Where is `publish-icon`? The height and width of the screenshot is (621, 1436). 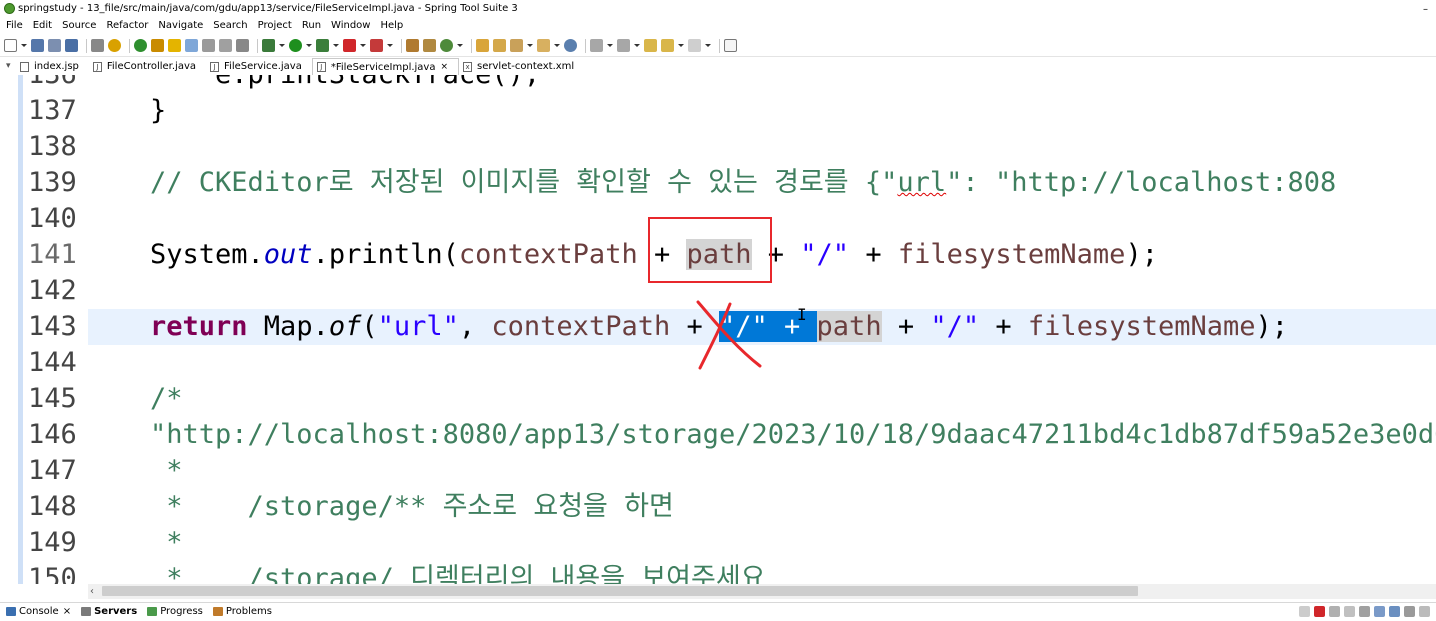
publish-icon is located at coordinates (1304, 611).